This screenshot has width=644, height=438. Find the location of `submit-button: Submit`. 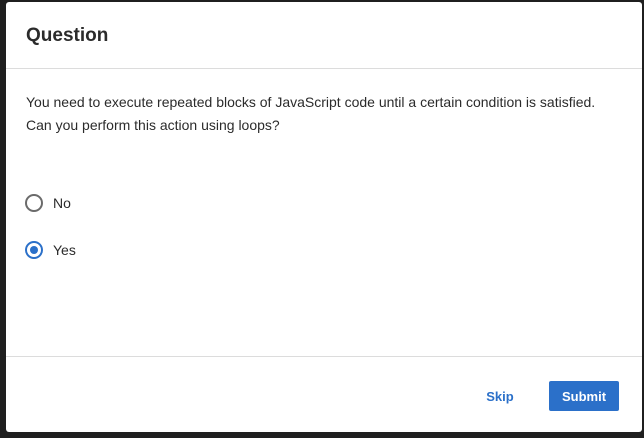

submit-button: Submit is located at coordinates (584, 396).